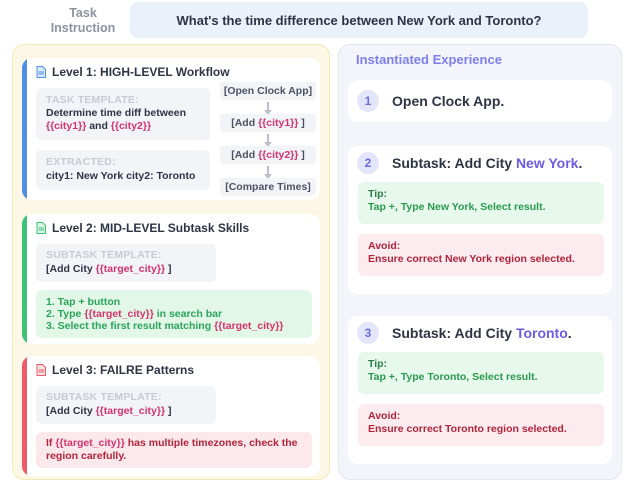 The height and width of the screenshot is (482, 627). Describe the element at coordinates (130, 269) in the screenshot. I see `level2-template-var: {{target_city}}` at that location.